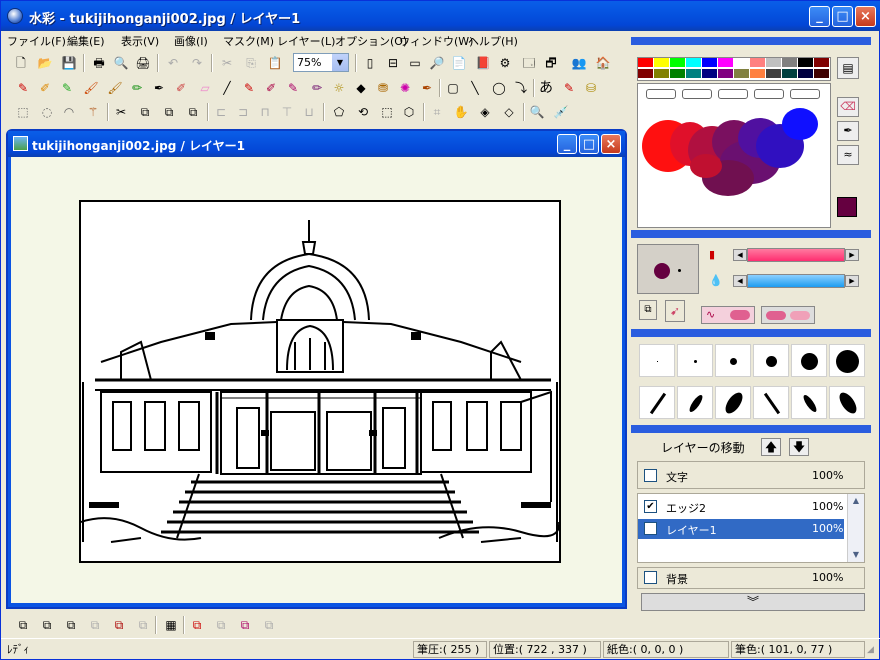 Image resolution: width=880 pixels, height=660 pixels. I want to click on pen-icon: ✎, so click(23, 88).